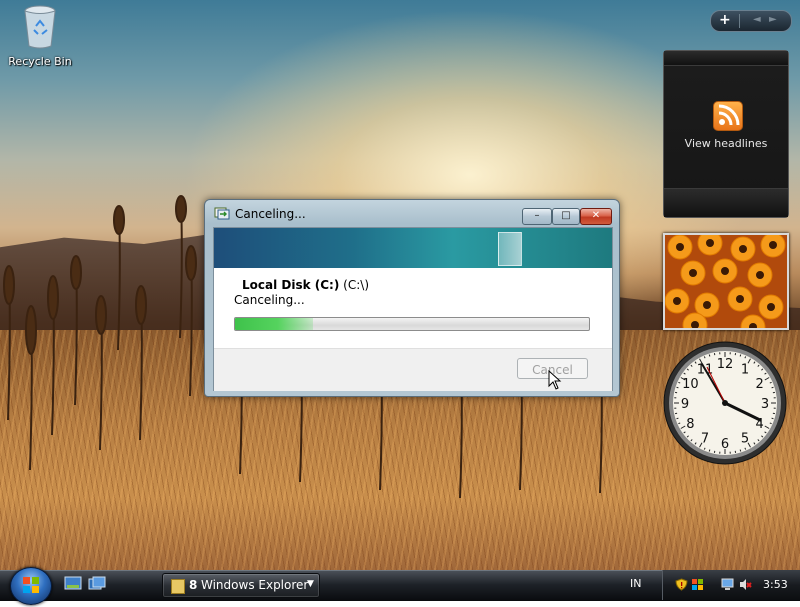  What do you see at coordinates (685, 404) in the screenshot?
I see `clock-number: 9` at bounding box center [685, 404].